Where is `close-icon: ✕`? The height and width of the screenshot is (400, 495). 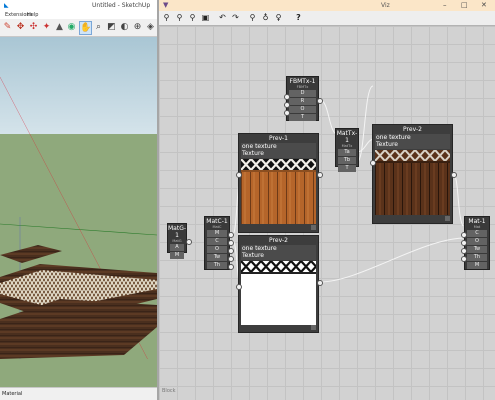
close-icon: ✕ is located at coordinates (484, 5).